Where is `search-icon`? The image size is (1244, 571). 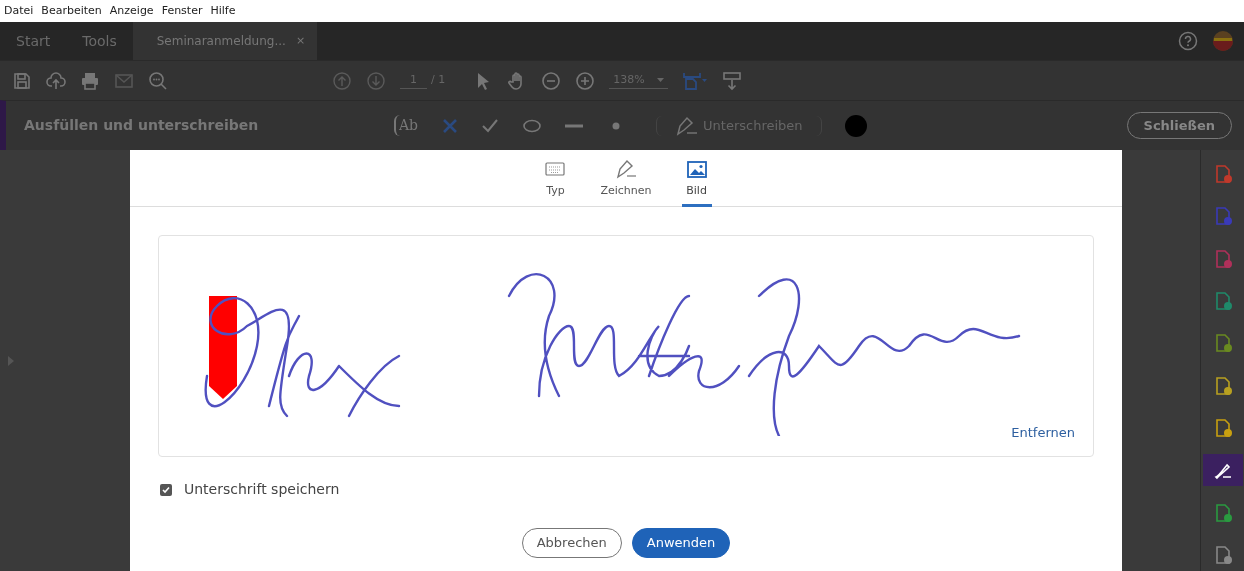 search-icon is located at coordinates (158, 80).